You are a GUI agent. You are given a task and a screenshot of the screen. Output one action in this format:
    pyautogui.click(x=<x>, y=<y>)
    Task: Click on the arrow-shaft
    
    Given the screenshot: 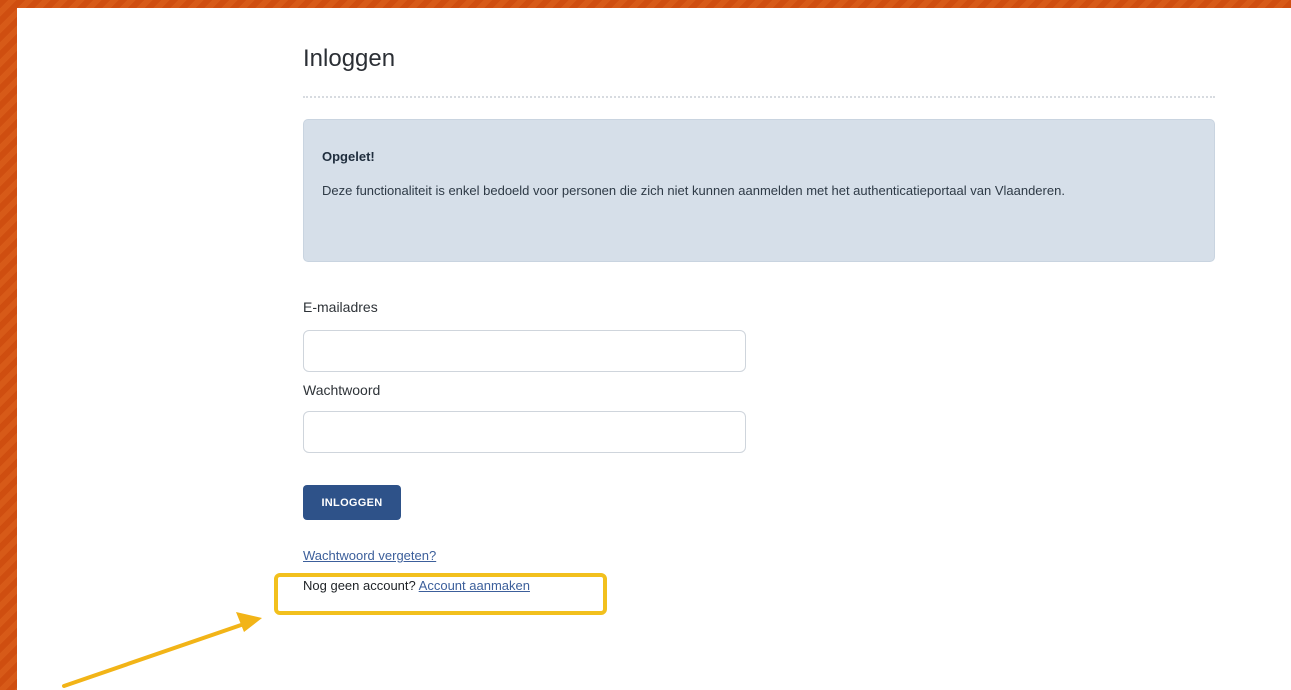 What is the action you would take?
    pyautogui.click(x=154, y=655)
    